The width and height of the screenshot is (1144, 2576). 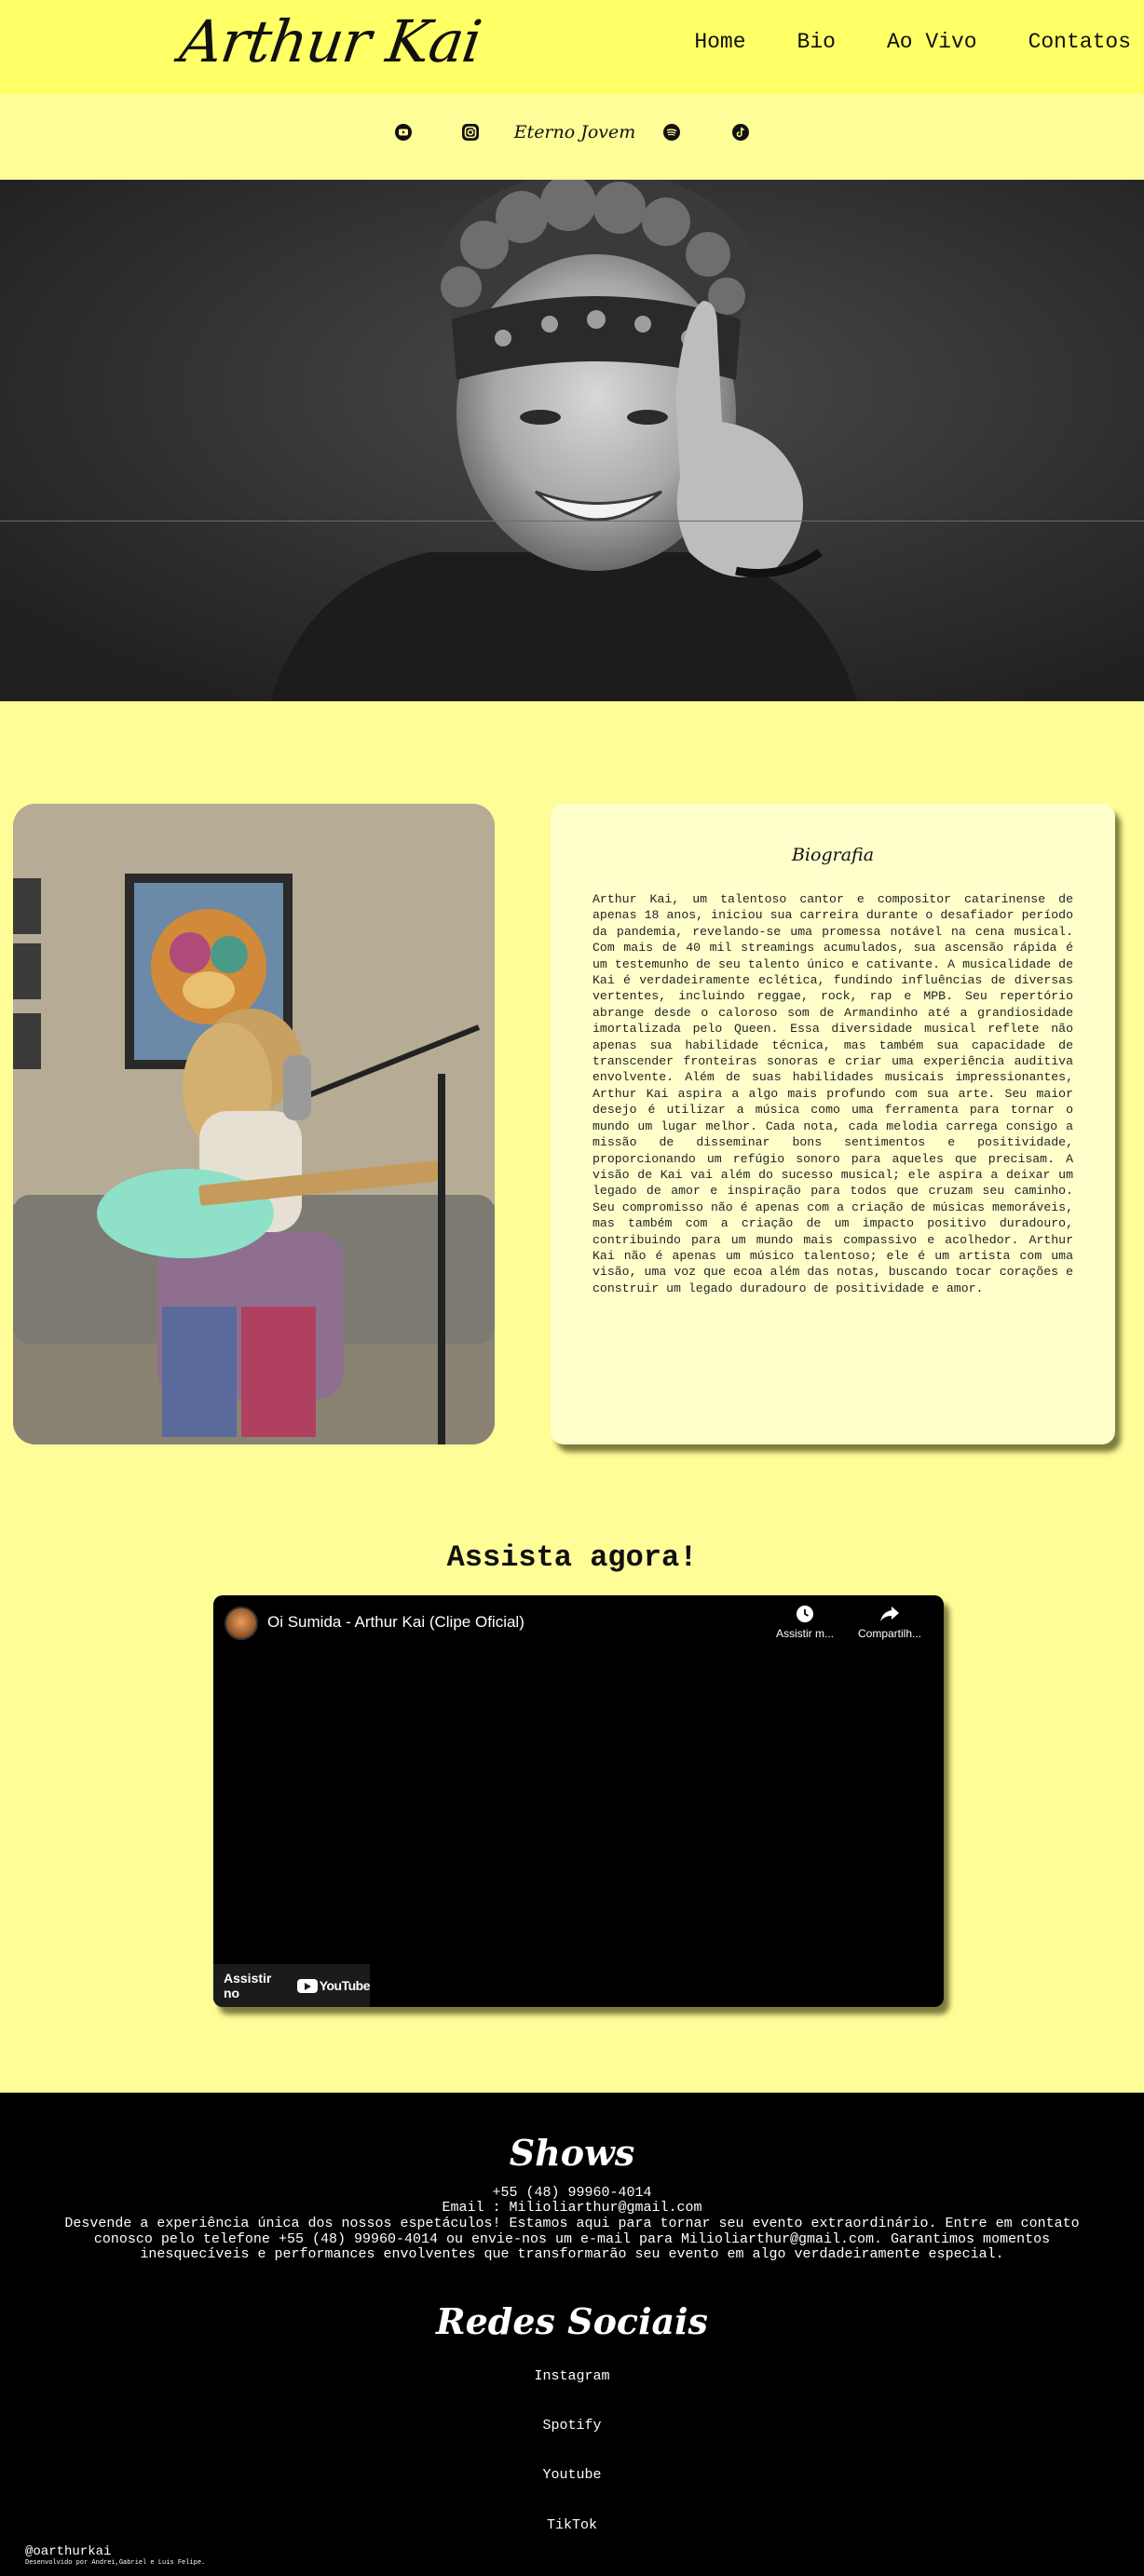 What do you see at coordinates (292, 1985) in the screenshot?
I see `watch-on-youtube-button: Assistir no YouTube` at bounding box center [292, 1985].